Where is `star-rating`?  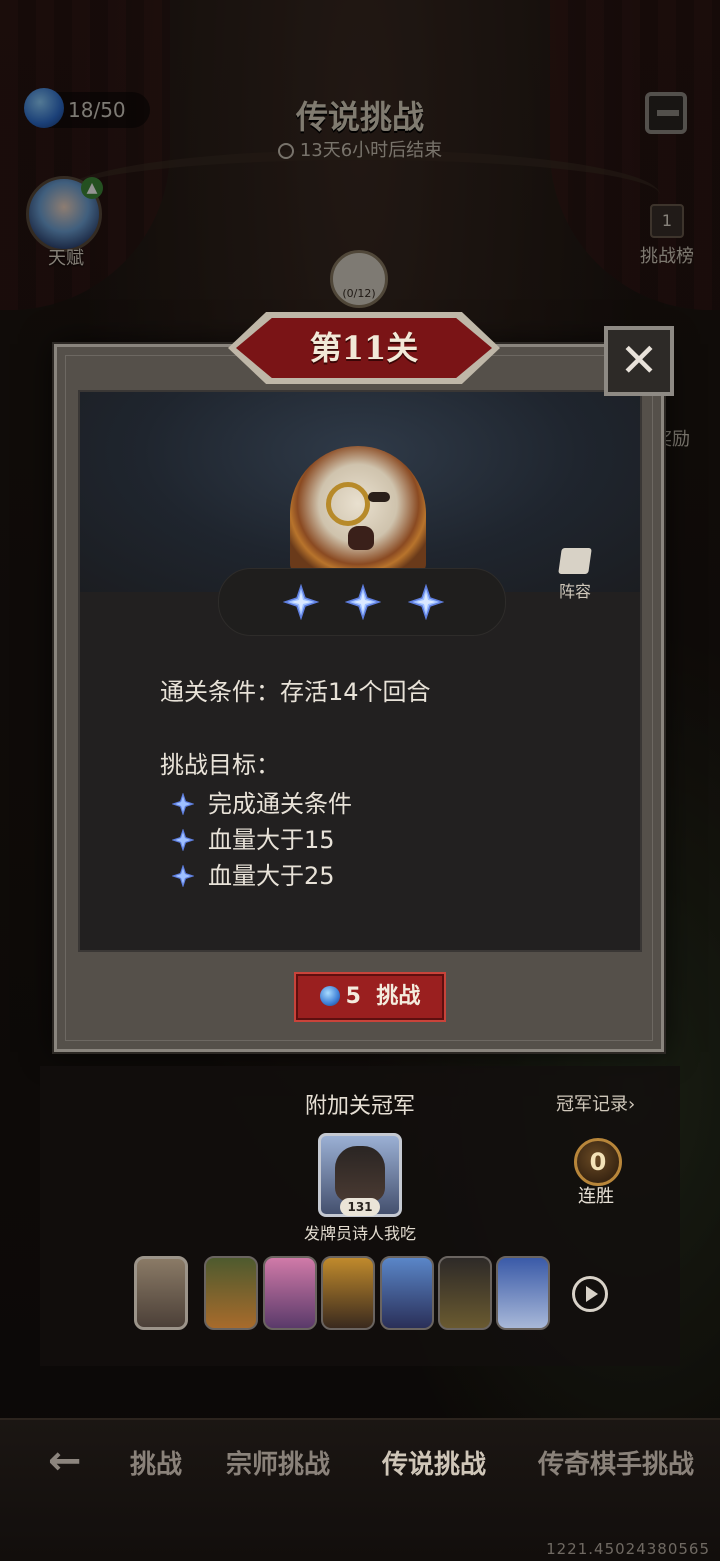 star-rating is located at coordinates (362, 602).